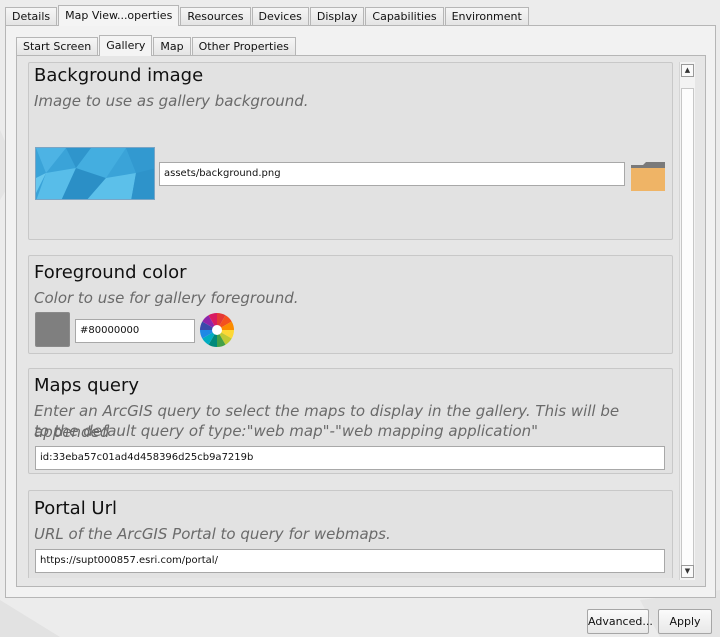  Describe the element at coordinates (337, 16) in the screenshot. I see `tab-display: Display` at that location.